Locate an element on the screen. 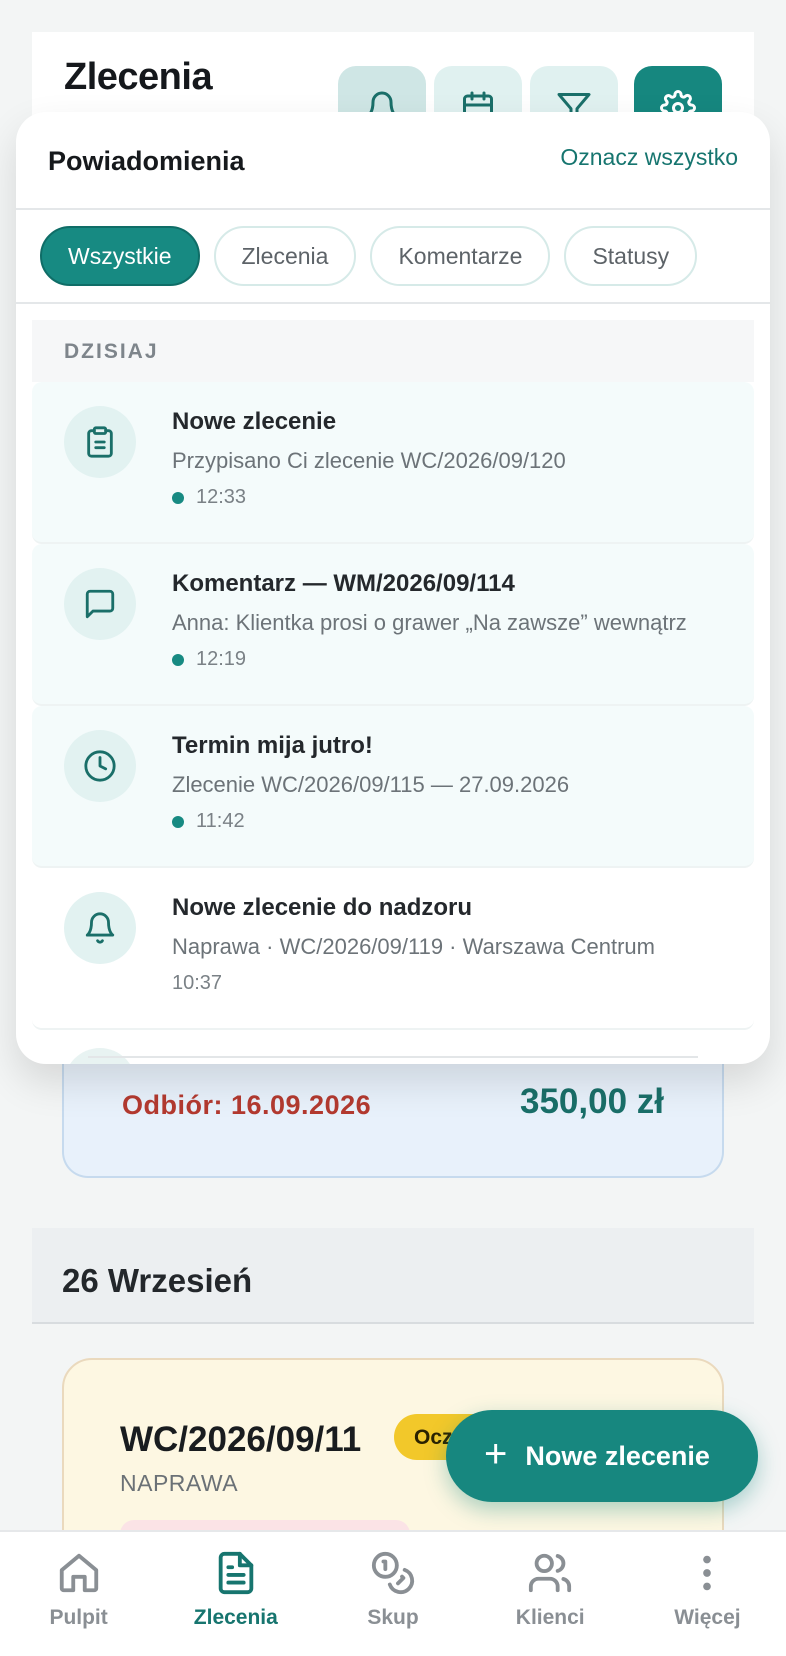 Image resolution: width=786 pixels, height=1656 pixels. time-text: 12:19 is located at coordinates (221, 659).